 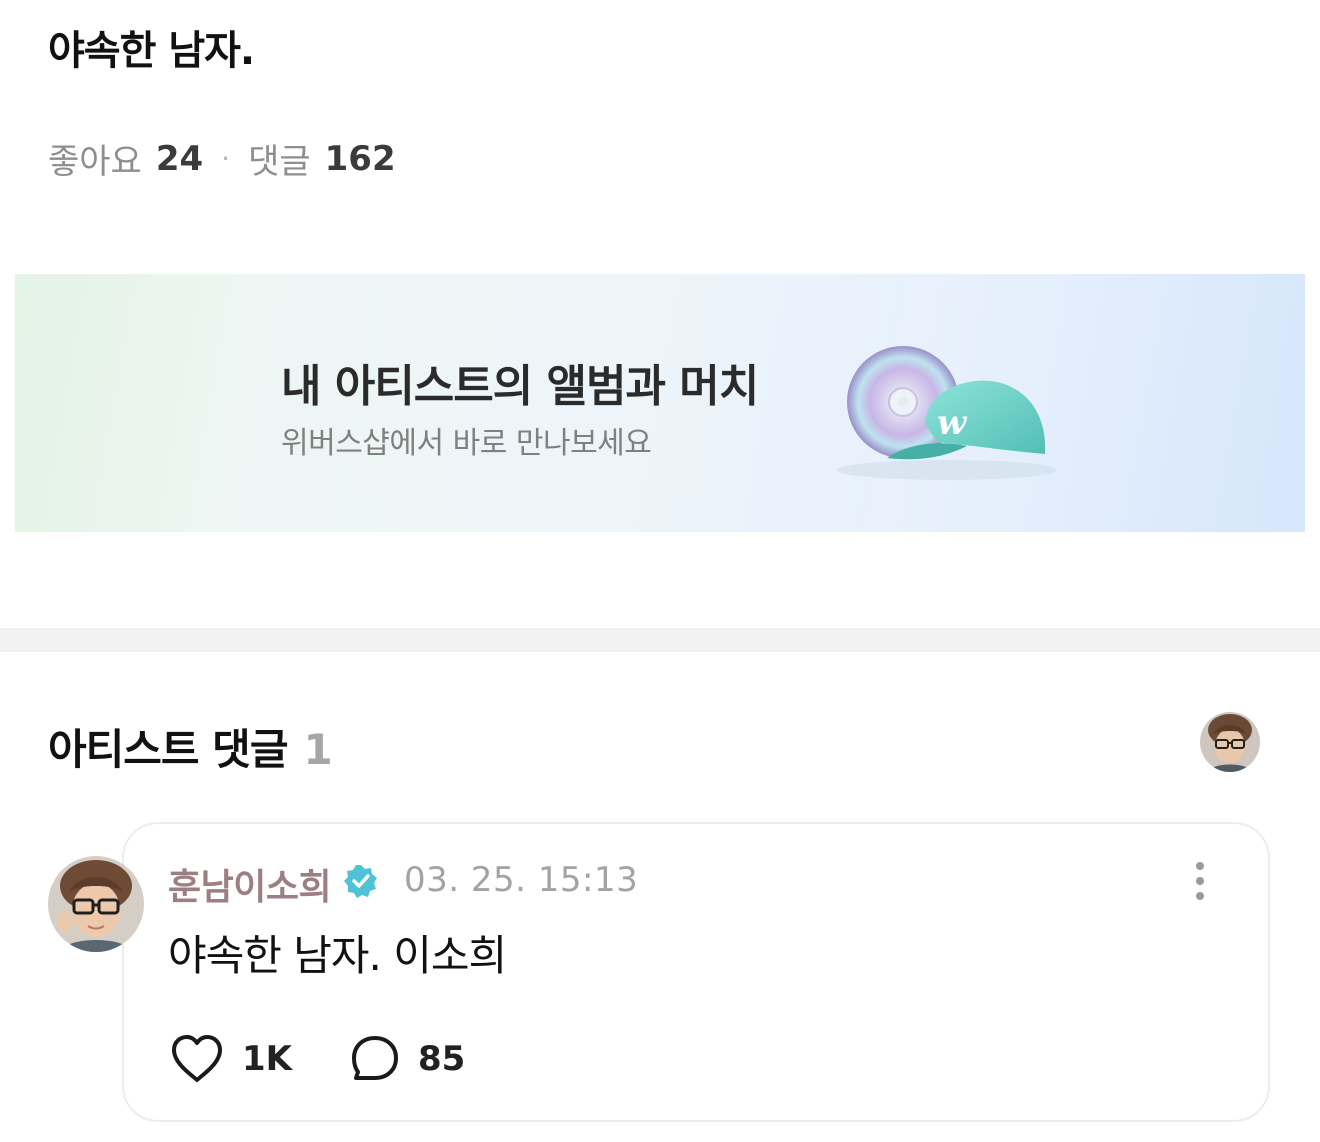 What do you see at coordinates (466, 443) in the screenshot?
I see `banner-subtitle: 위버스샵에서 바로 만나보세요` at bounding box center [466, 443].